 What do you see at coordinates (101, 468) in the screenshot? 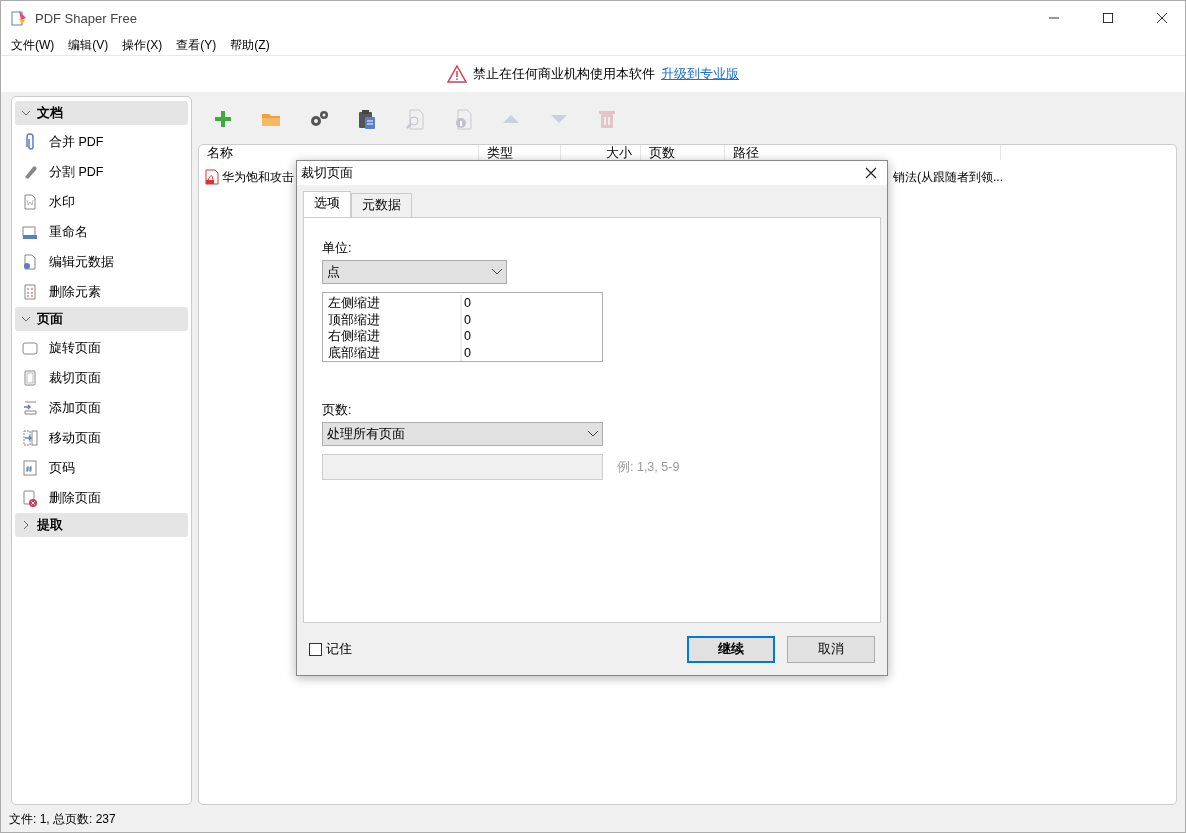
I see `sidebar-item: 页码` at bounding box center [101, 468].